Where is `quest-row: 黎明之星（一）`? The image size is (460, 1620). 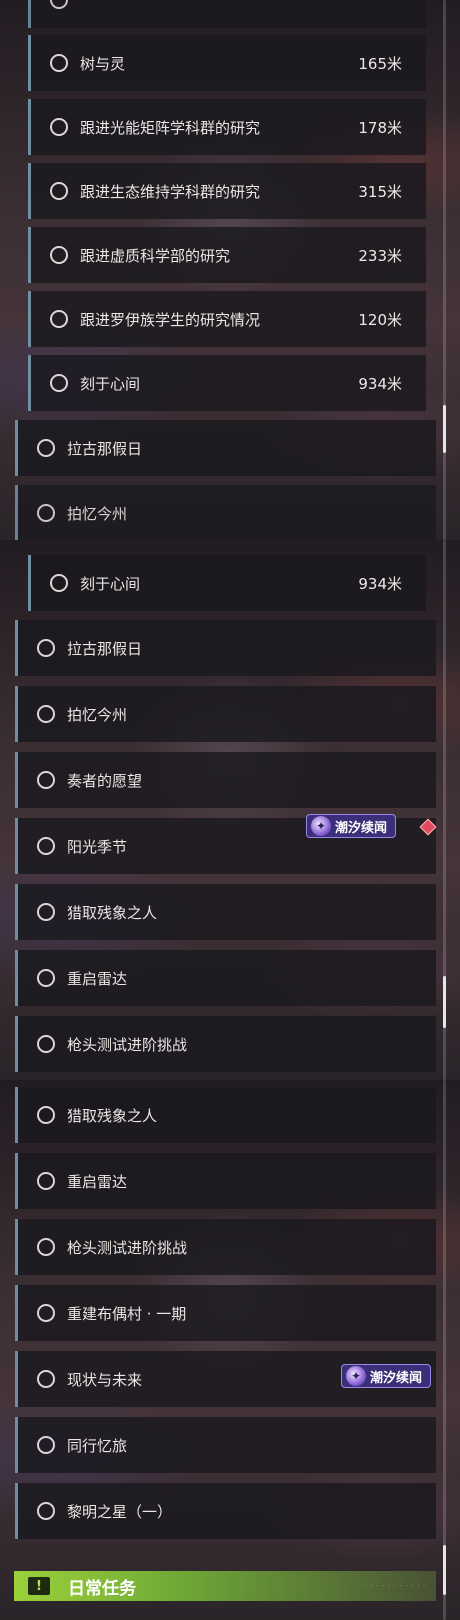
quest-row: 黎明之星（一） is located at coordinates (225, 1511).